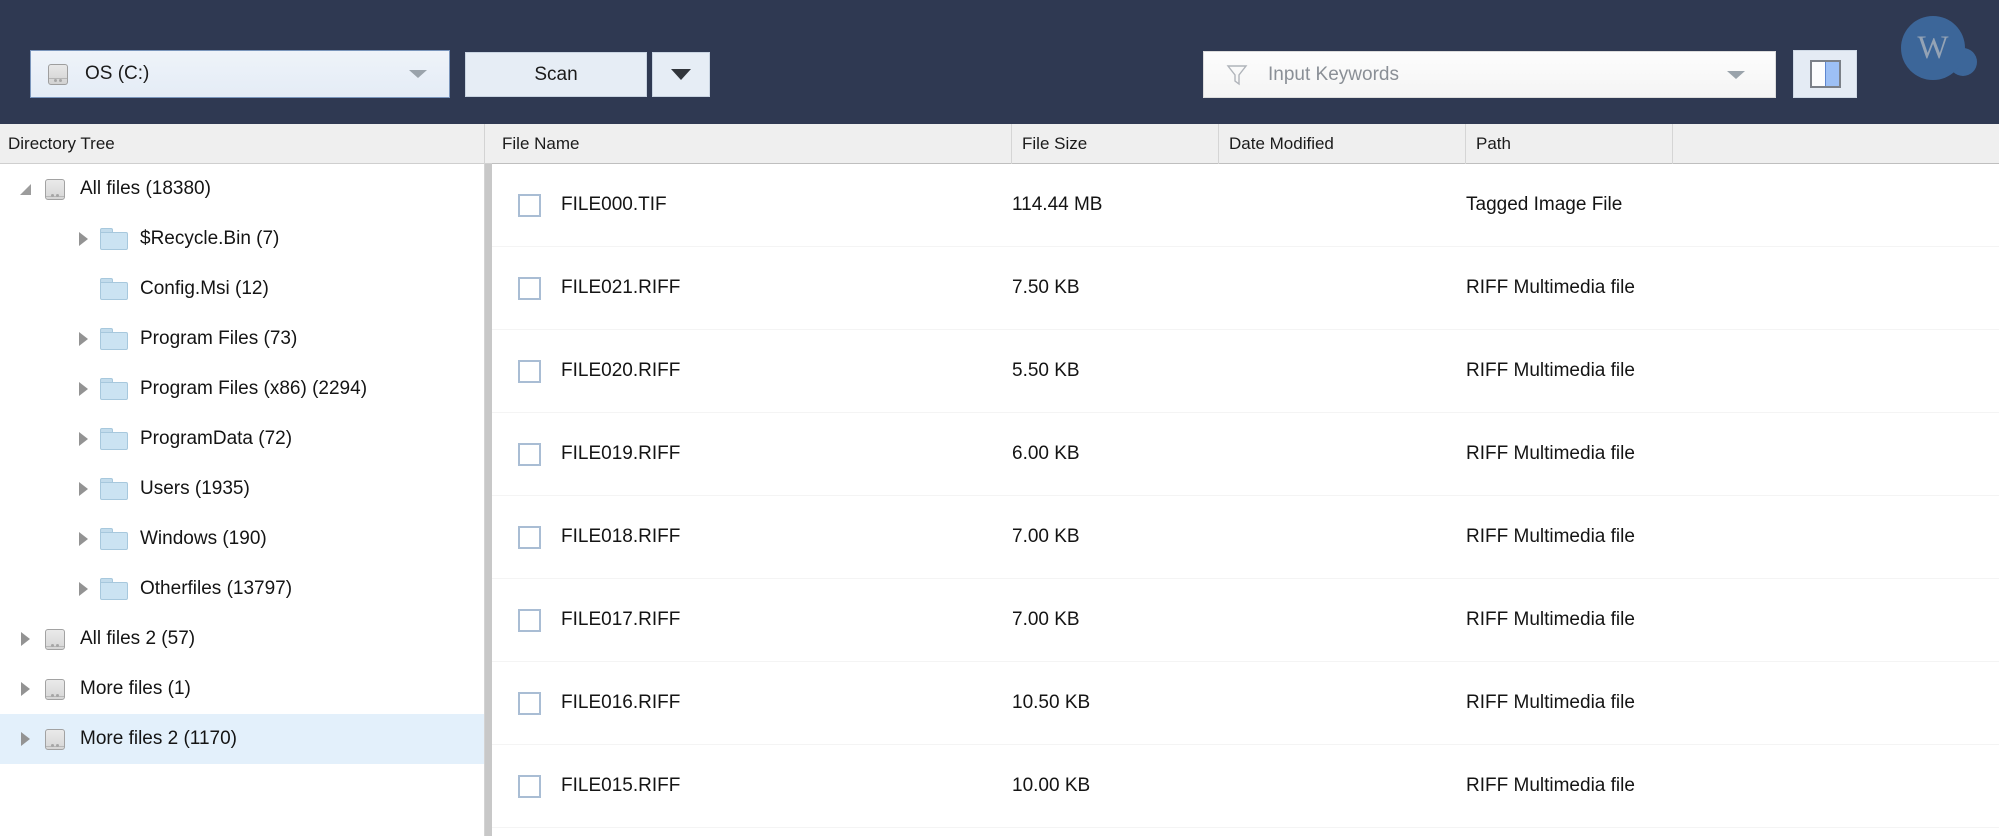 Image resolution: width=1999 pixels, height=836 pixels. I want to click on table-row: FILE017.RIFF 7.00 KB RIFF Multimedia file, so click(1245, 620).